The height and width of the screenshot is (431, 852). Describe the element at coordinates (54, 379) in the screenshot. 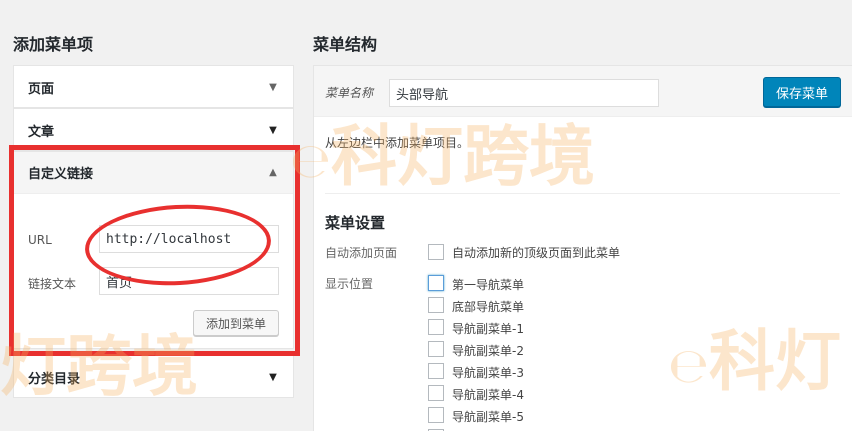

I see `accordion-categories-label: 分类目录` at that location.